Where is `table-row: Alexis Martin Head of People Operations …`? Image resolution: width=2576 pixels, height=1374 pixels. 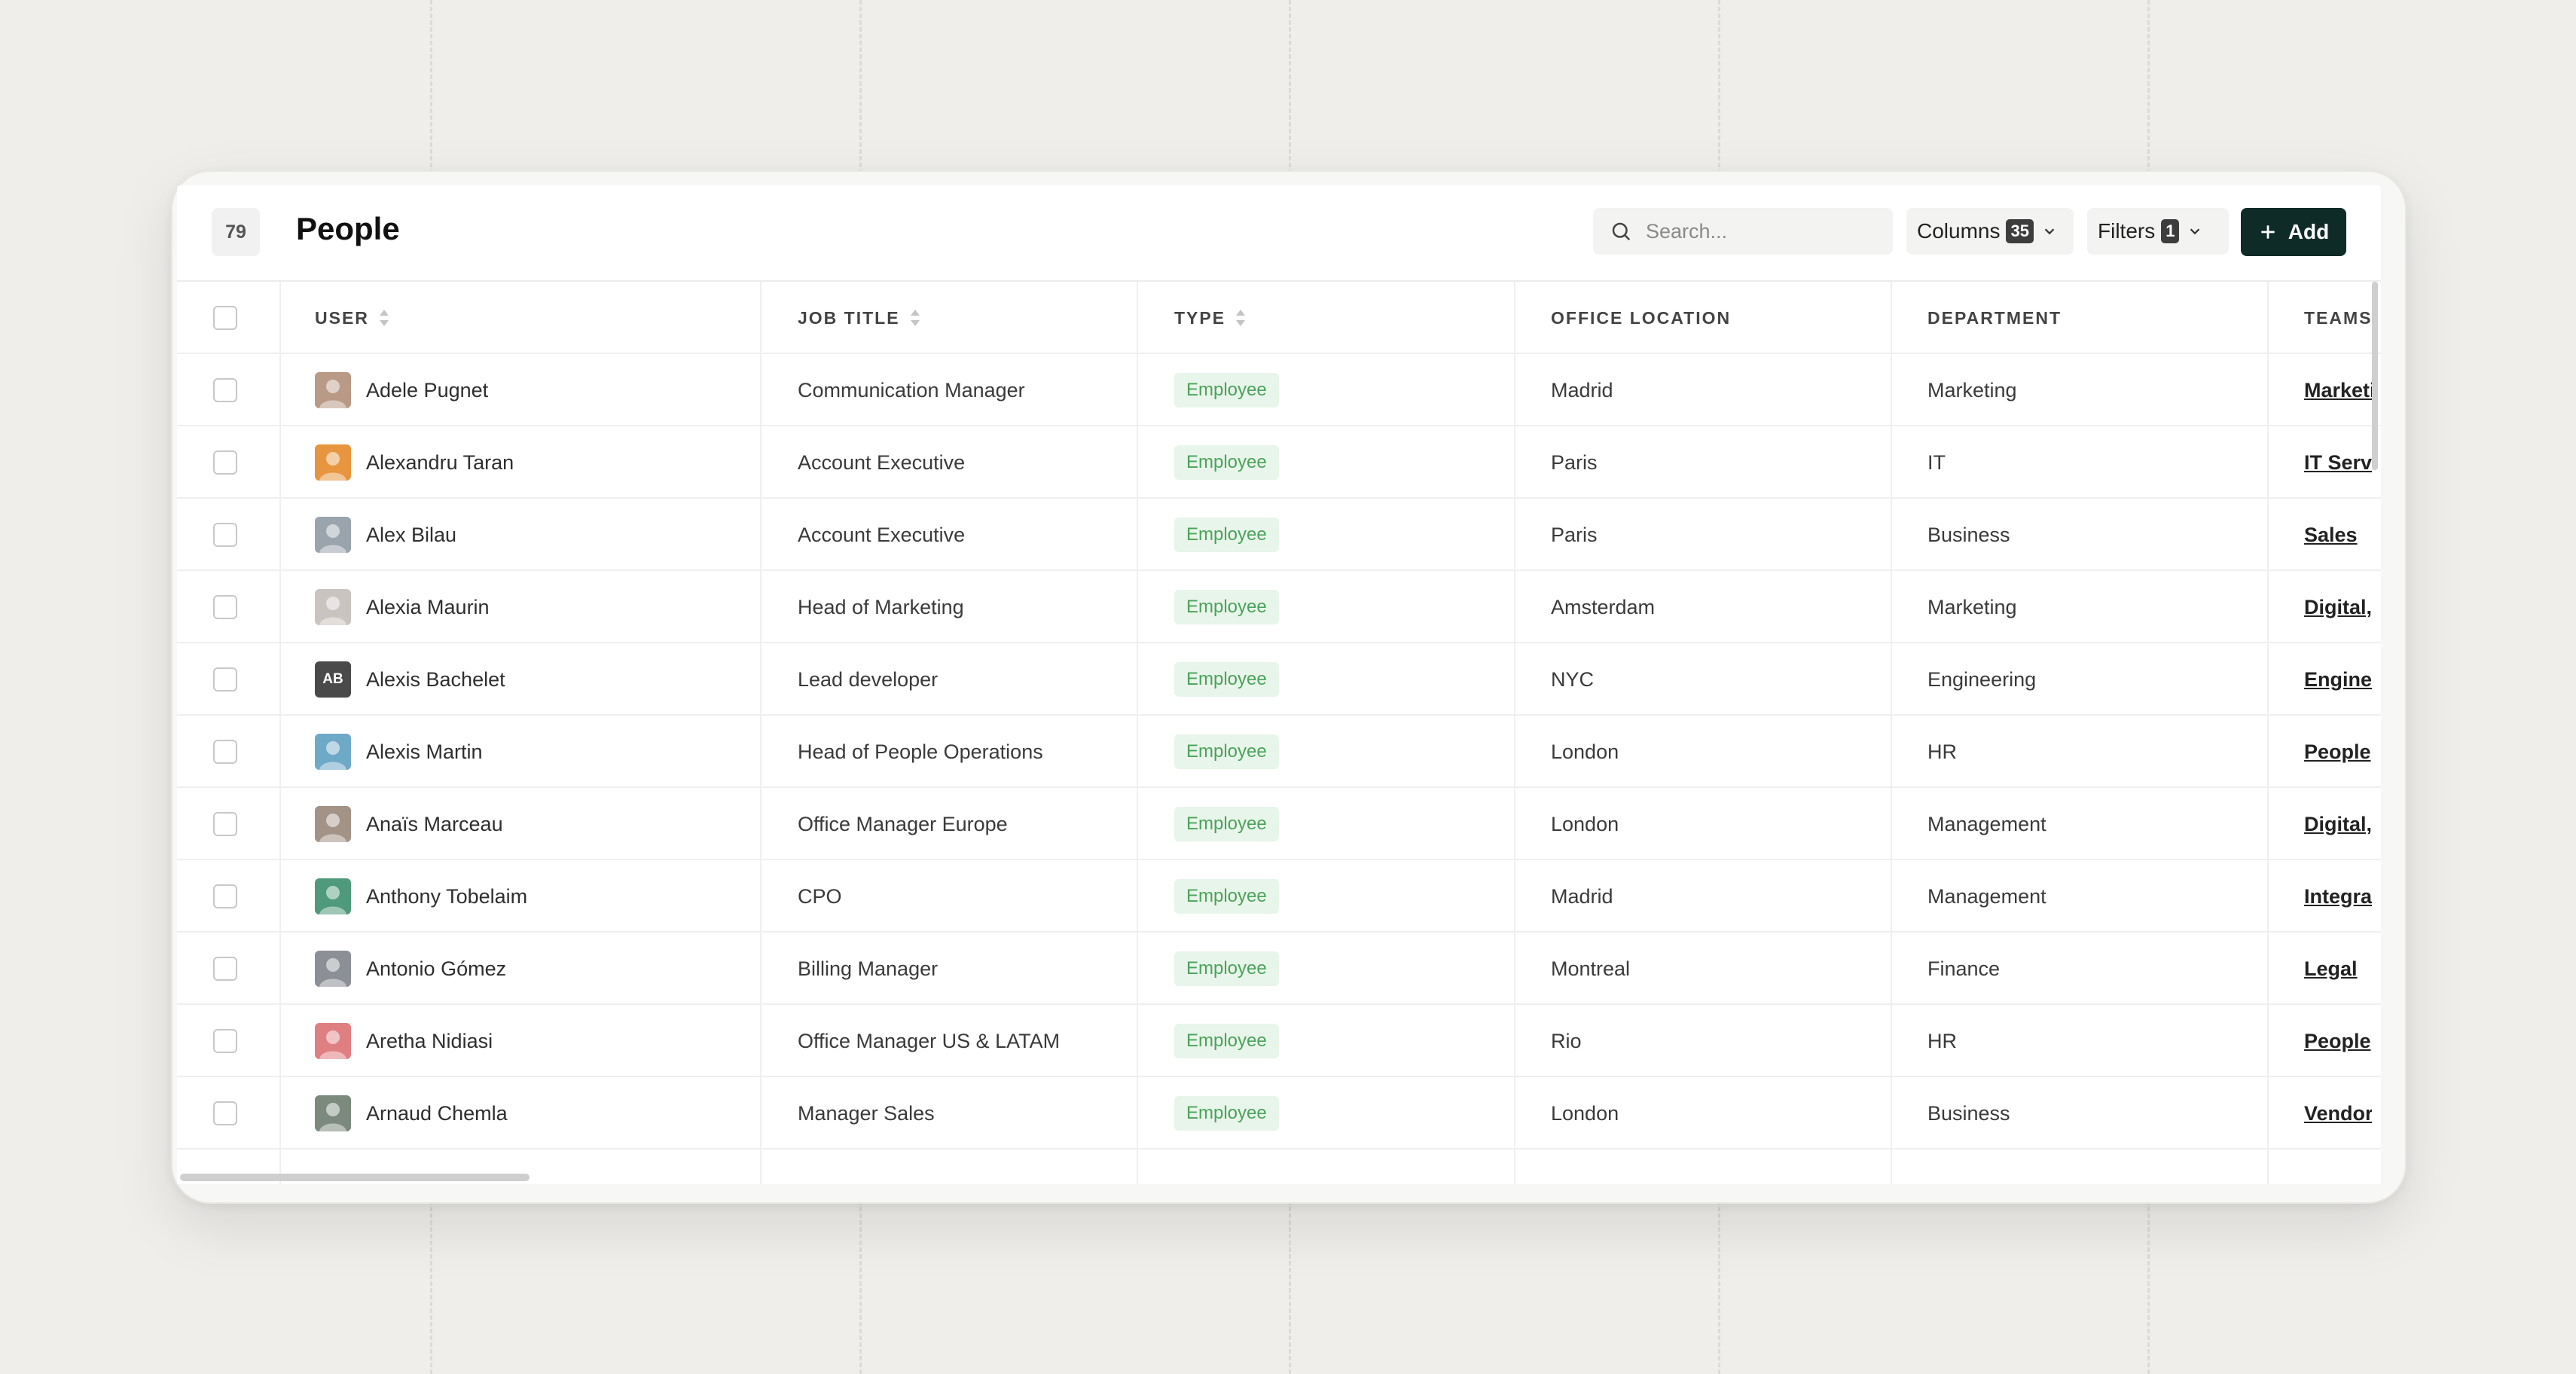 table-row: Alexis Martin Head of People Operations … is located at coordinates (1279, 752).